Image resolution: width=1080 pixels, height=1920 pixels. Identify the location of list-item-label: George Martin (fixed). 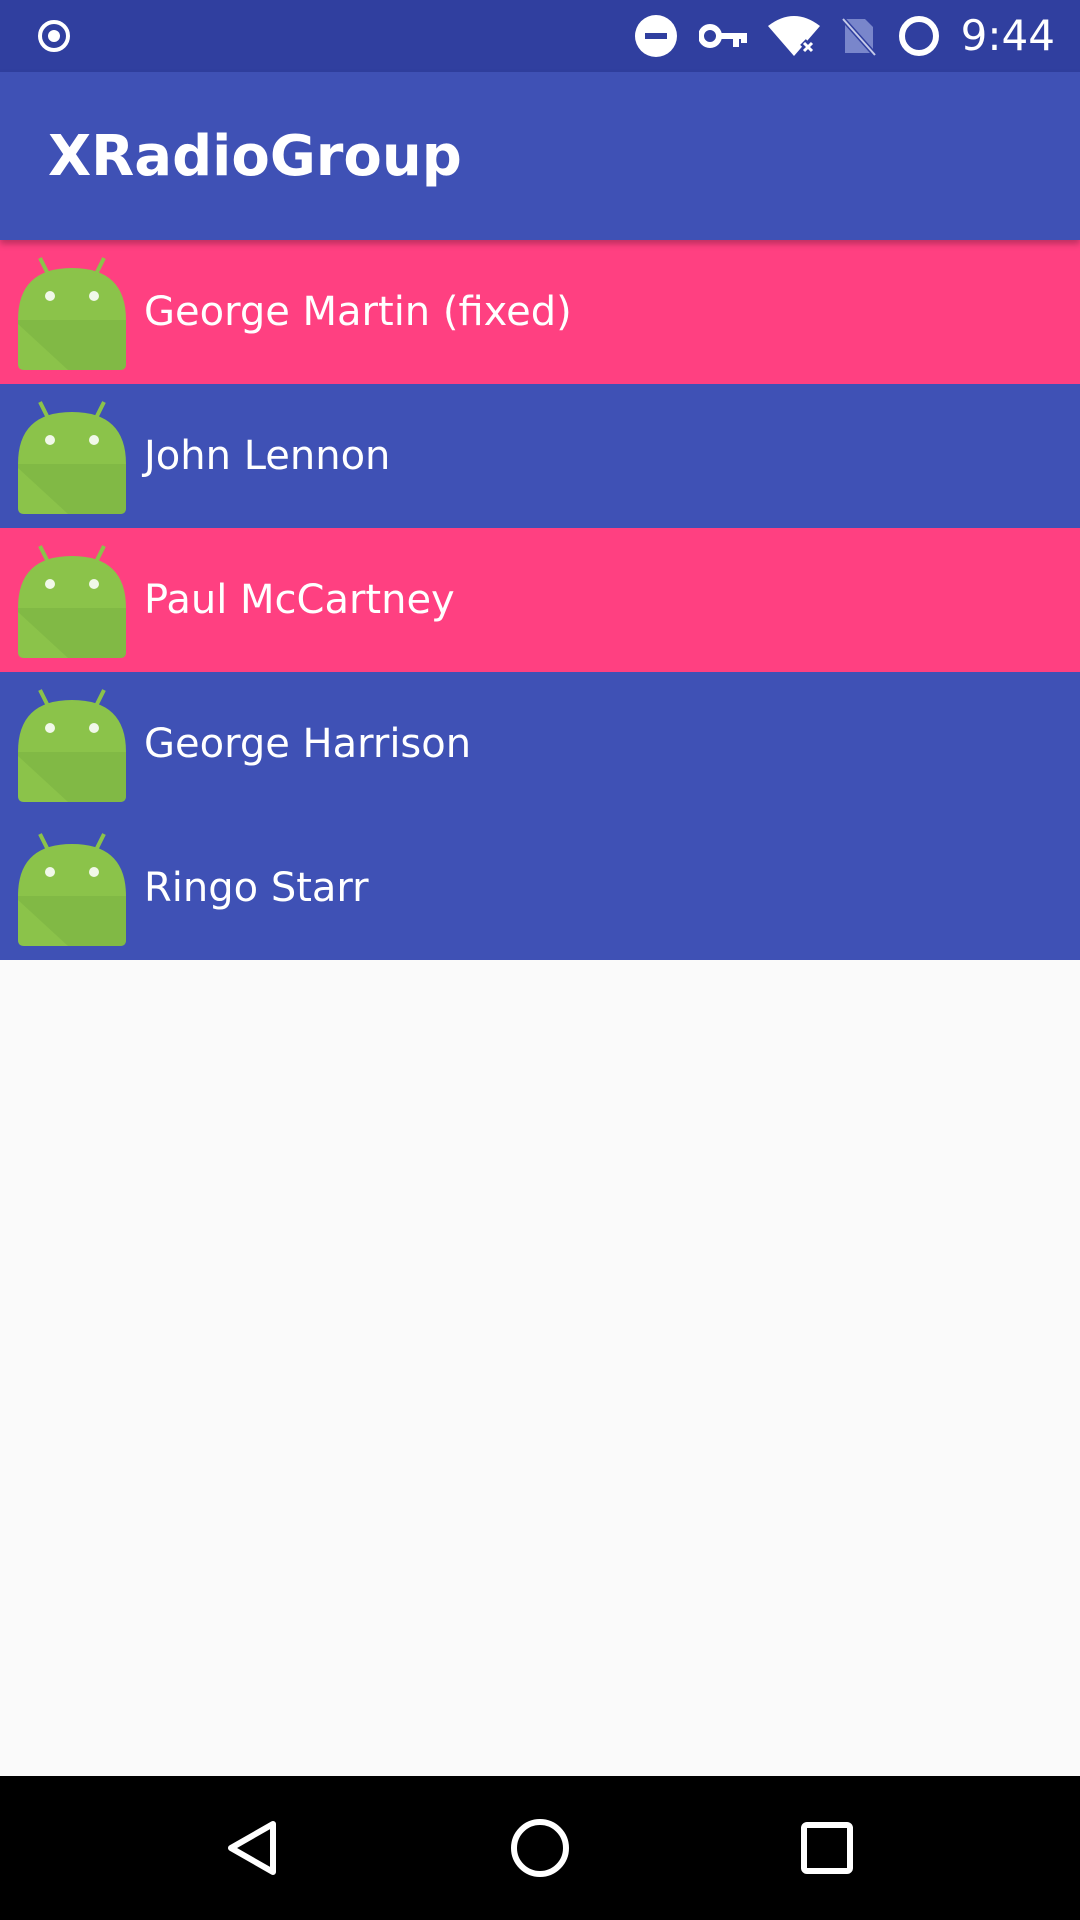
(358, 312).